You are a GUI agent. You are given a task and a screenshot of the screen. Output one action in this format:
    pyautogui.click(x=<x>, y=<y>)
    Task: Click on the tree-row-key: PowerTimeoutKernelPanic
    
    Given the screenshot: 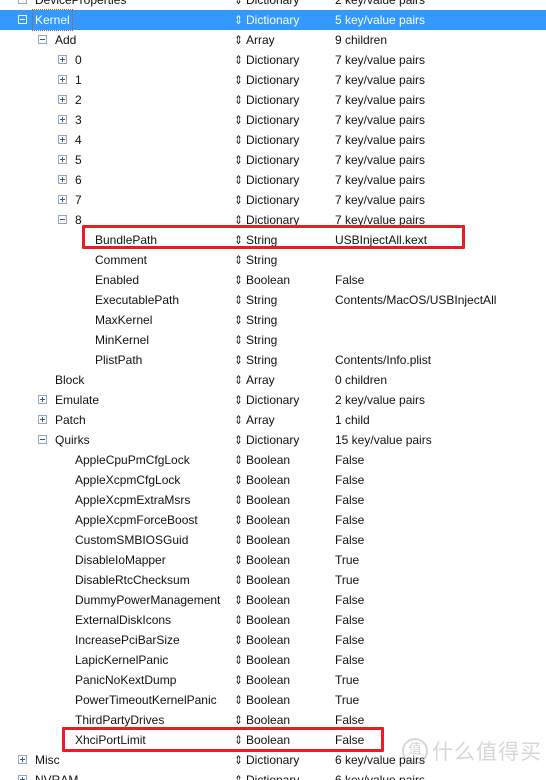 What is the action you would take?
    pyautogui.click(x=146, y=700)
    